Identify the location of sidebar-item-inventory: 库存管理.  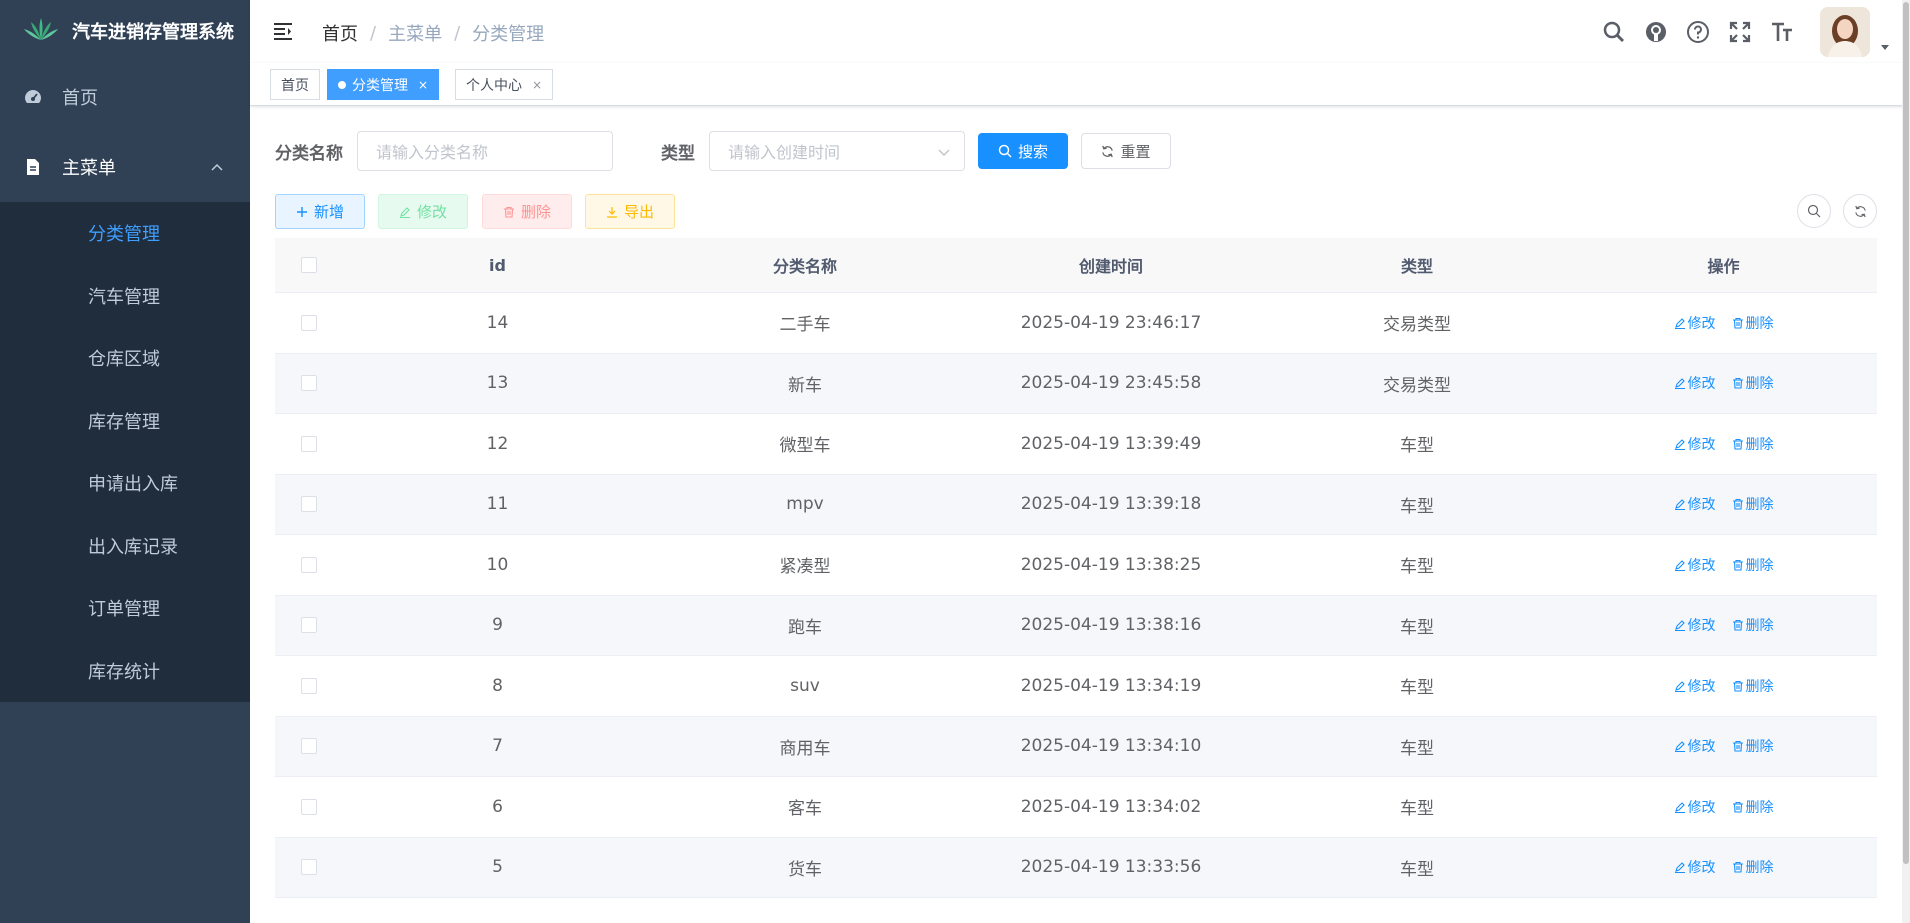
(125, 421).